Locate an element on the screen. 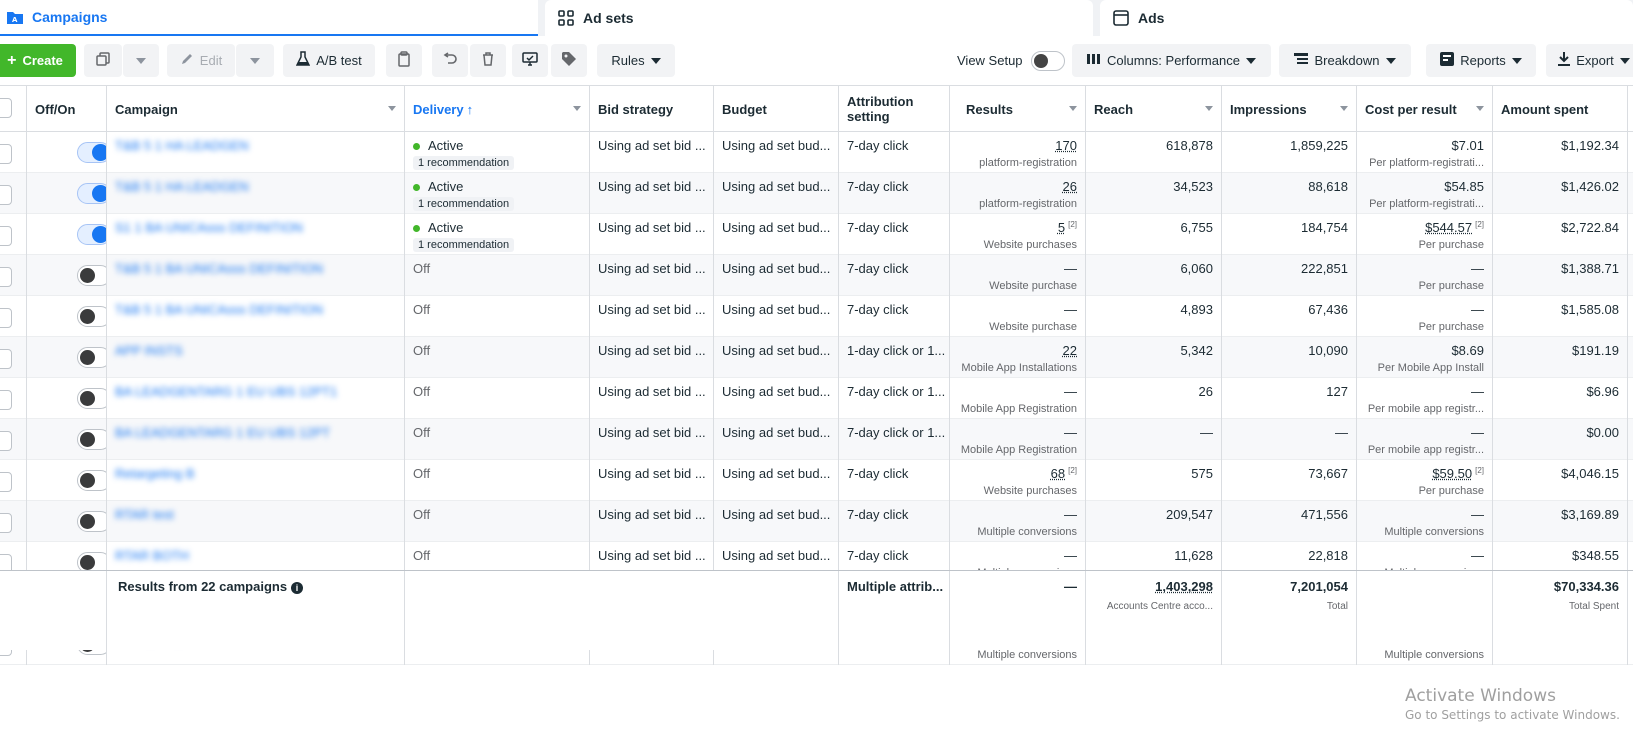 The width and height of the screenshot is (1633, 736). duplicate-button is located at coordinates (103, 60).